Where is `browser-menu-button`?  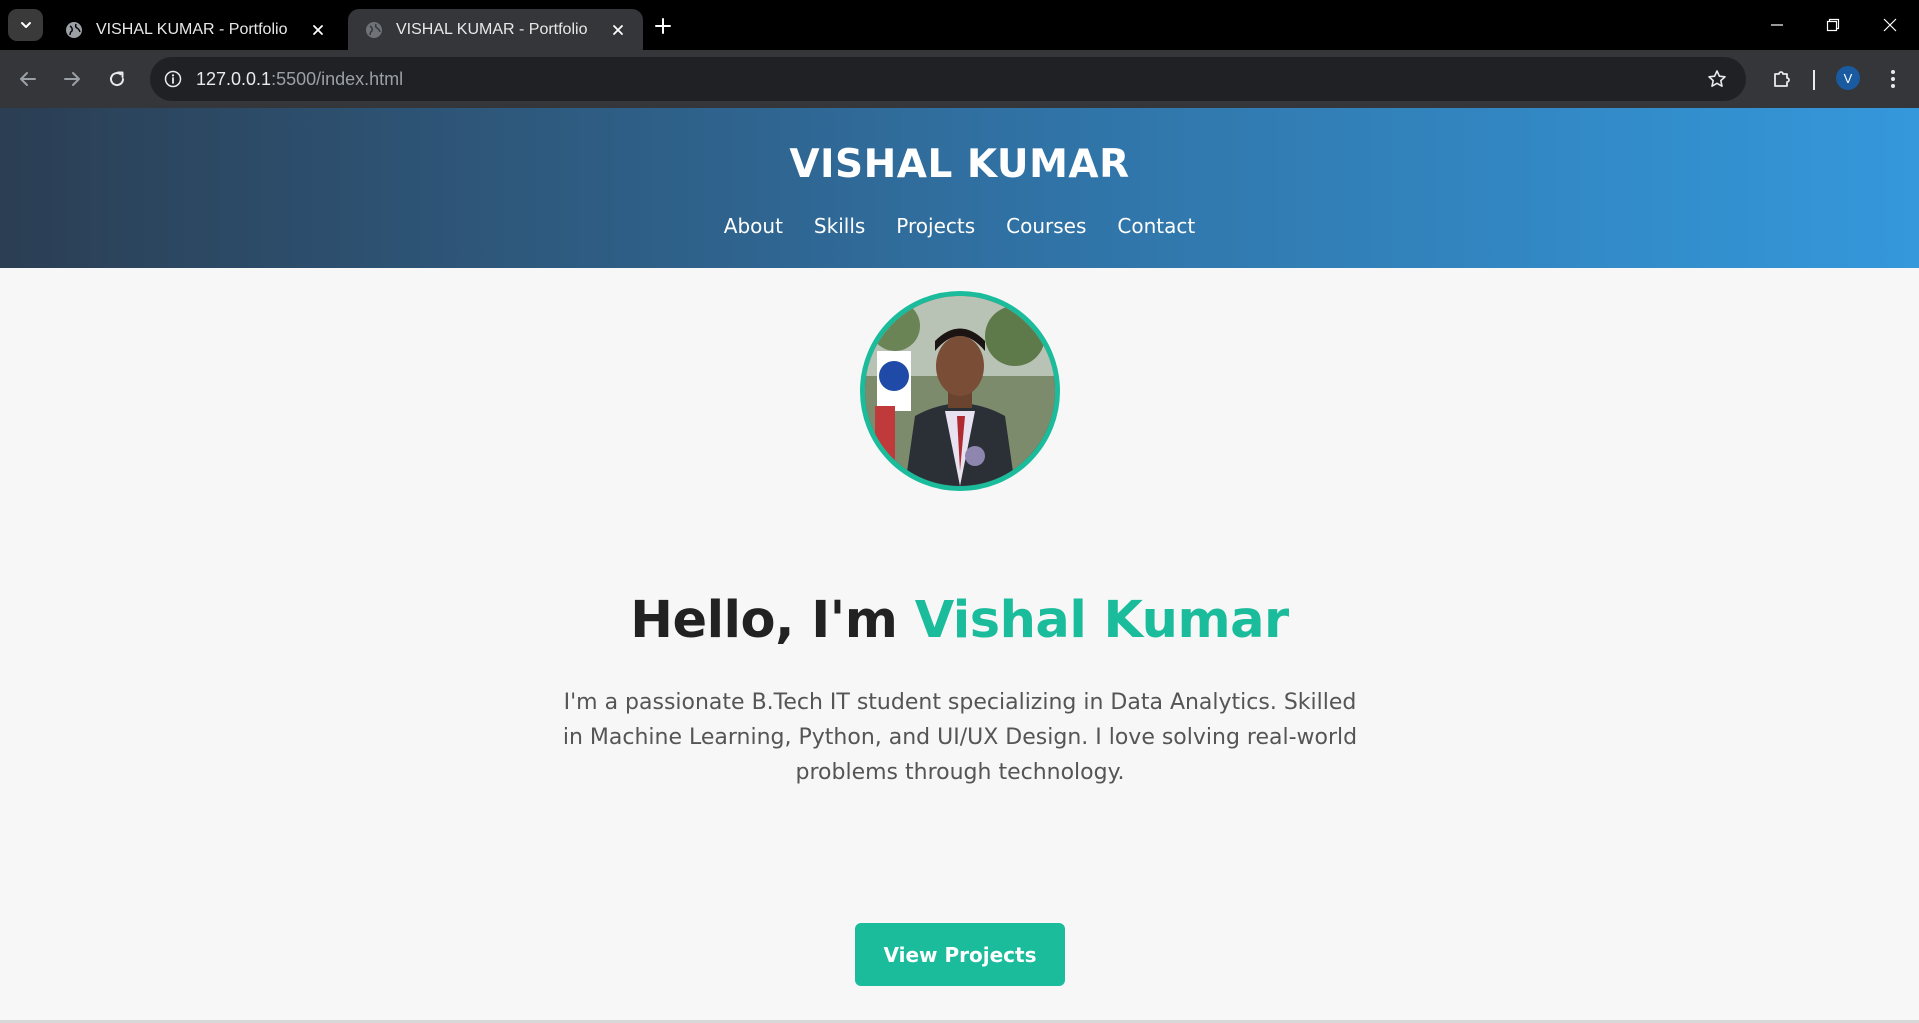
browser-menu-button is located at coordinates (1893, 79).